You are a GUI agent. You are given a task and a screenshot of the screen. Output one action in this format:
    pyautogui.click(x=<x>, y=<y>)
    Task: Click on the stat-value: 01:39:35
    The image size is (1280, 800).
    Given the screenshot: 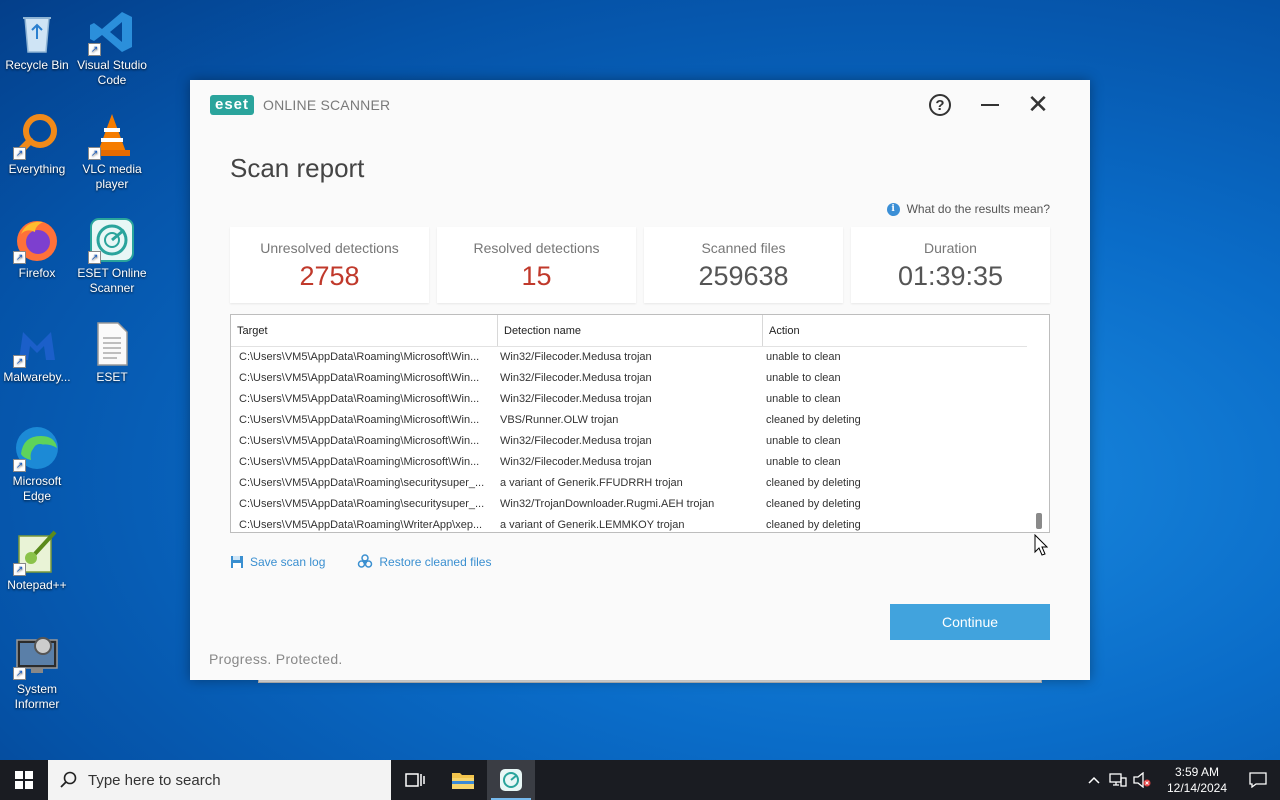 What is the action you would take?
    pyautogui.click(x=950, y=276)
    